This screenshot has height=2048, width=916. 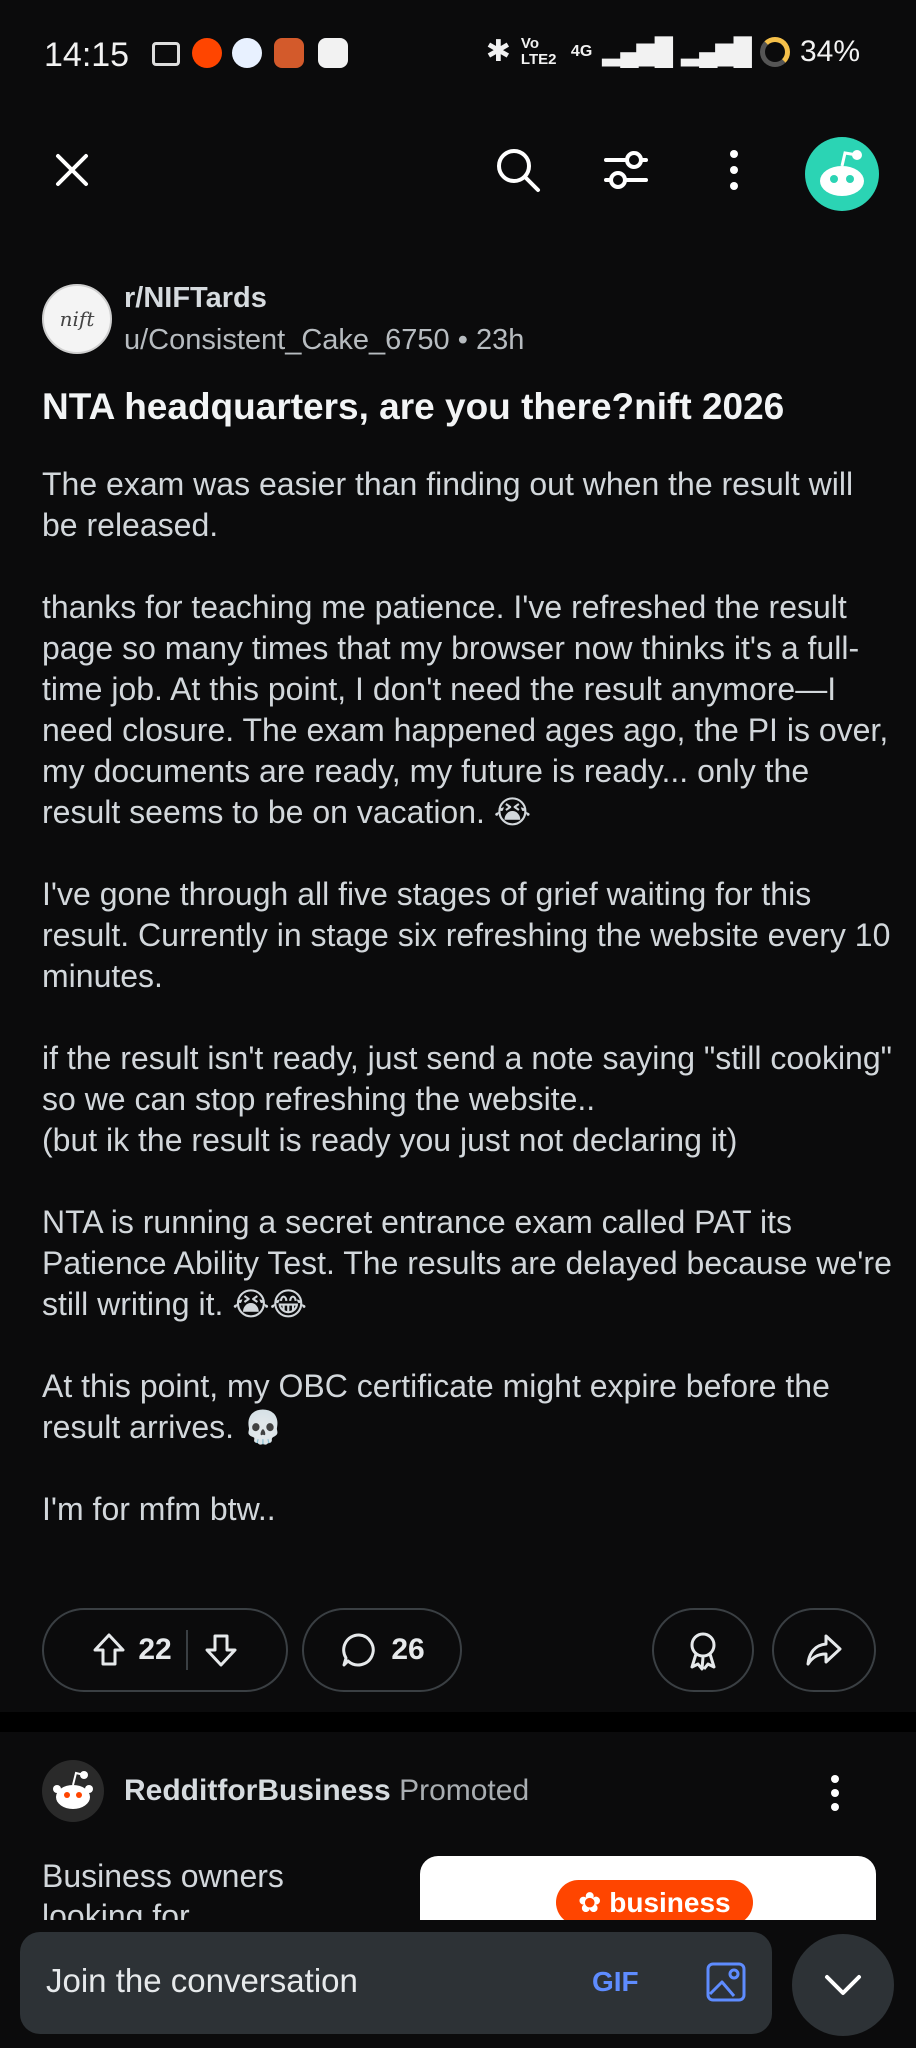 I want to click on composer-placeholder: Join the conversation, so click(x=202, y=1981).